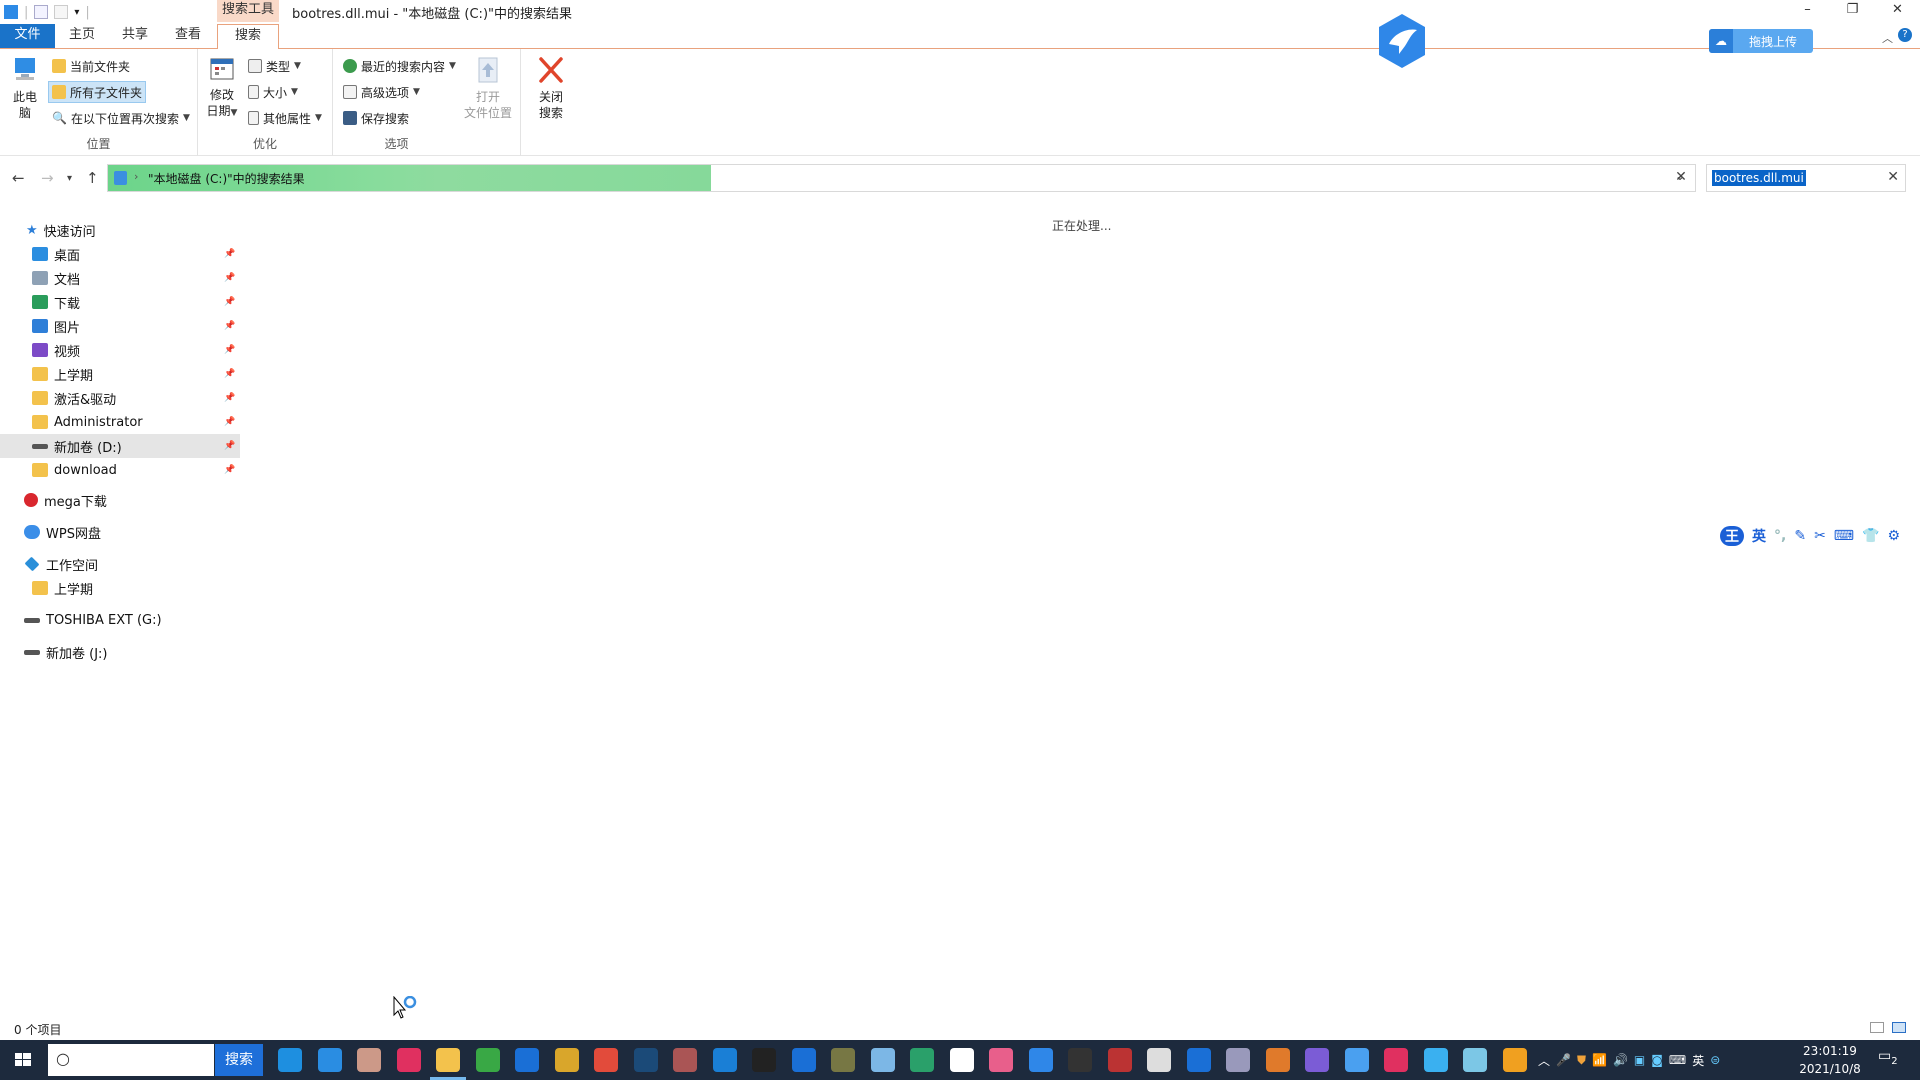  What do you see at coordinates (1887, 38) in the screenshot?
I see `ribbon-collapse-chevron-icon: ︿` at bounding box center [1887, 38].